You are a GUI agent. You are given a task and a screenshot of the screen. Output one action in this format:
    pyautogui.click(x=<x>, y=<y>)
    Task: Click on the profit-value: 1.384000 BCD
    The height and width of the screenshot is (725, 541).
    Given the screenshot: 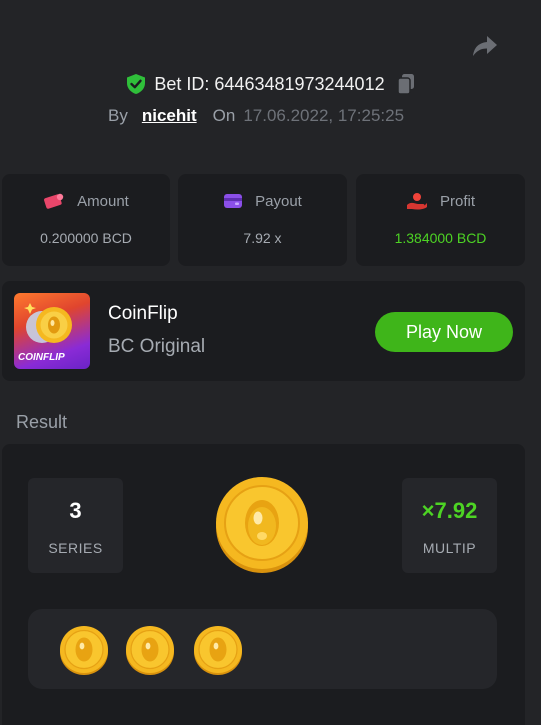 What is the action you would take?
    pyautogui.click(x=440, y=238)
    